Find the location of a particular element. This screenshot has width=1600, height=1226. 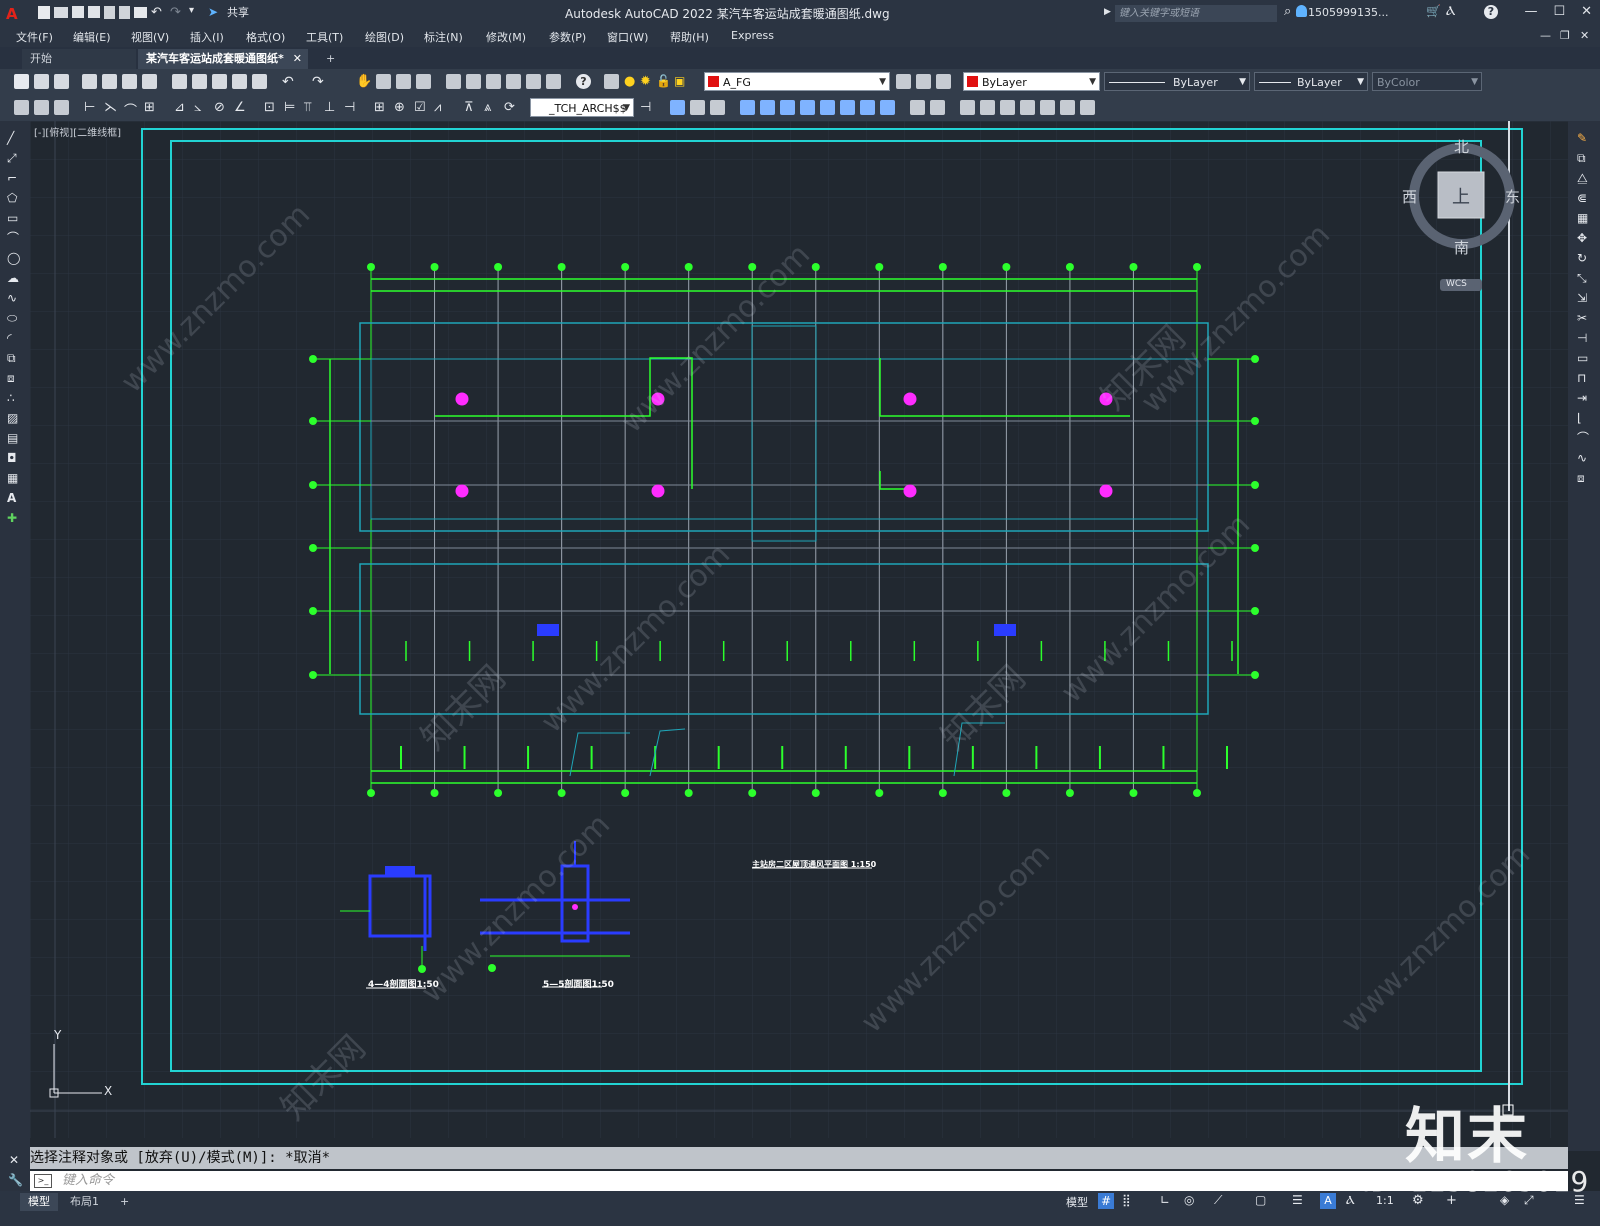

grid-icon: # is located at coordinates (1106, 1201).